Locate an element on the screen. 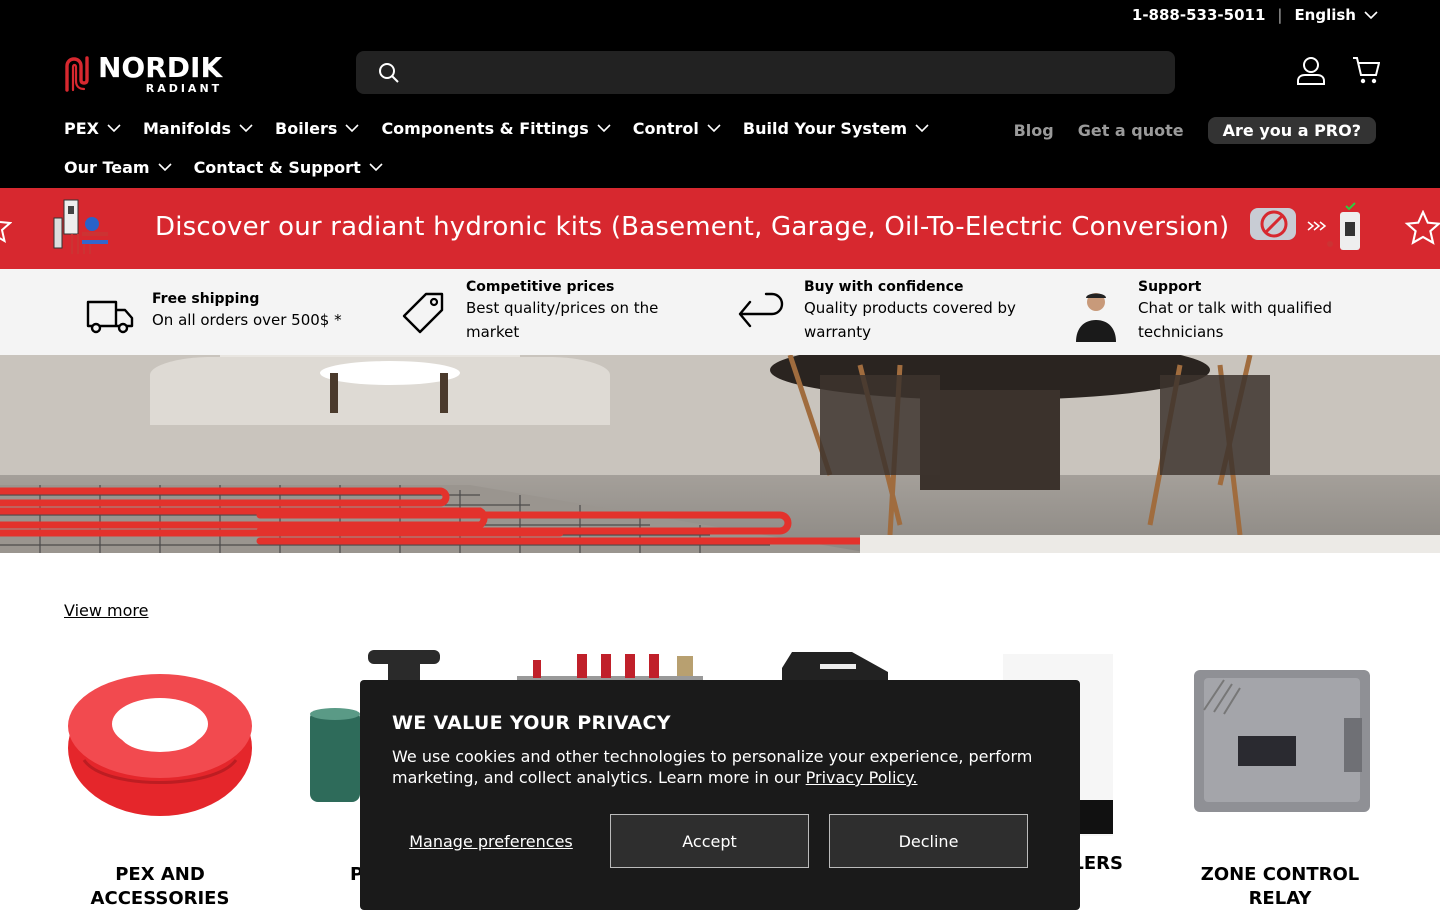 The image size is (1440, 911). zone-relay-image is located at coordinates (1282, 741).